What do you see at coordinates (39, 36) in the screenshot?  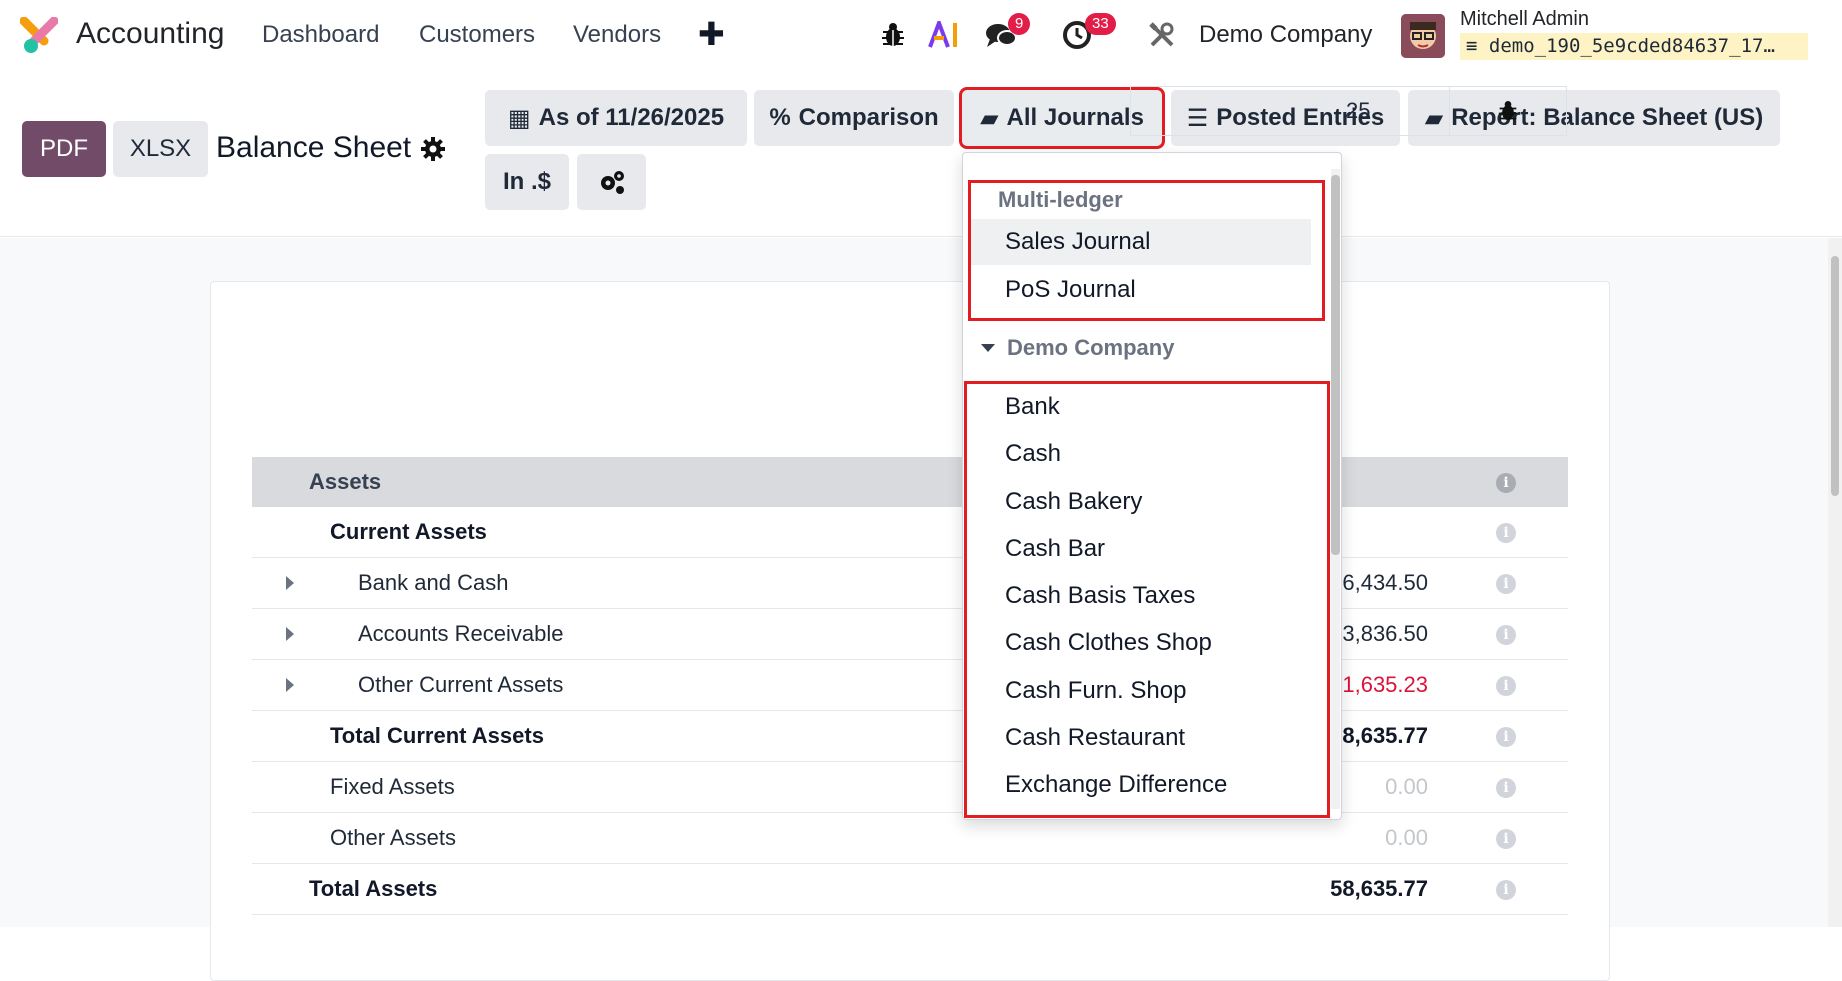 I see `accounting-app-icon` at bounding box center [39, 36].